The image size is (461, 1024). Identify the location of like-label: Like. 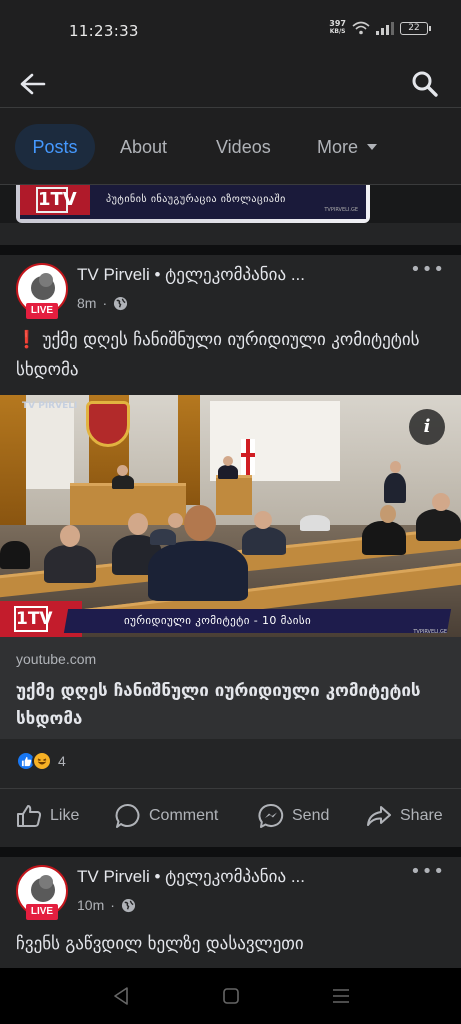
(65, 815).